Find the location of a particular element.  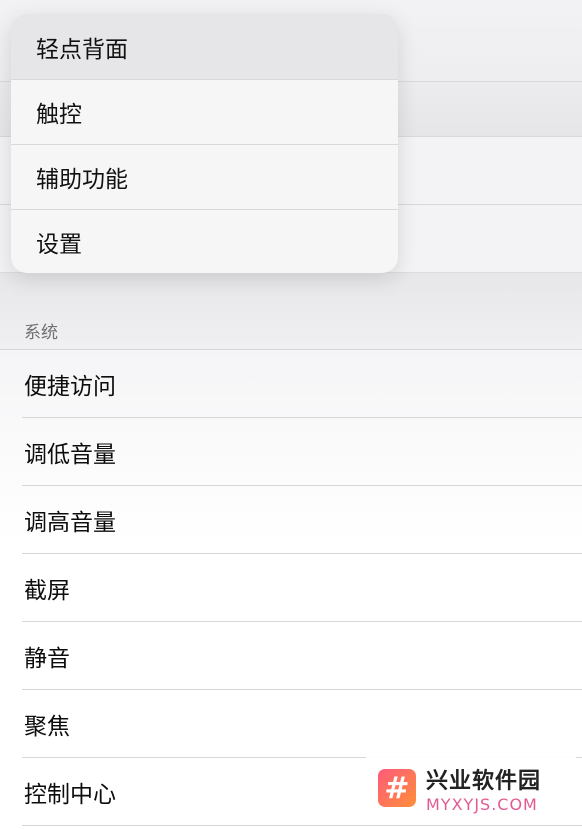

list-item-screenshot: 截屏 is located at coordinates (291, 588).